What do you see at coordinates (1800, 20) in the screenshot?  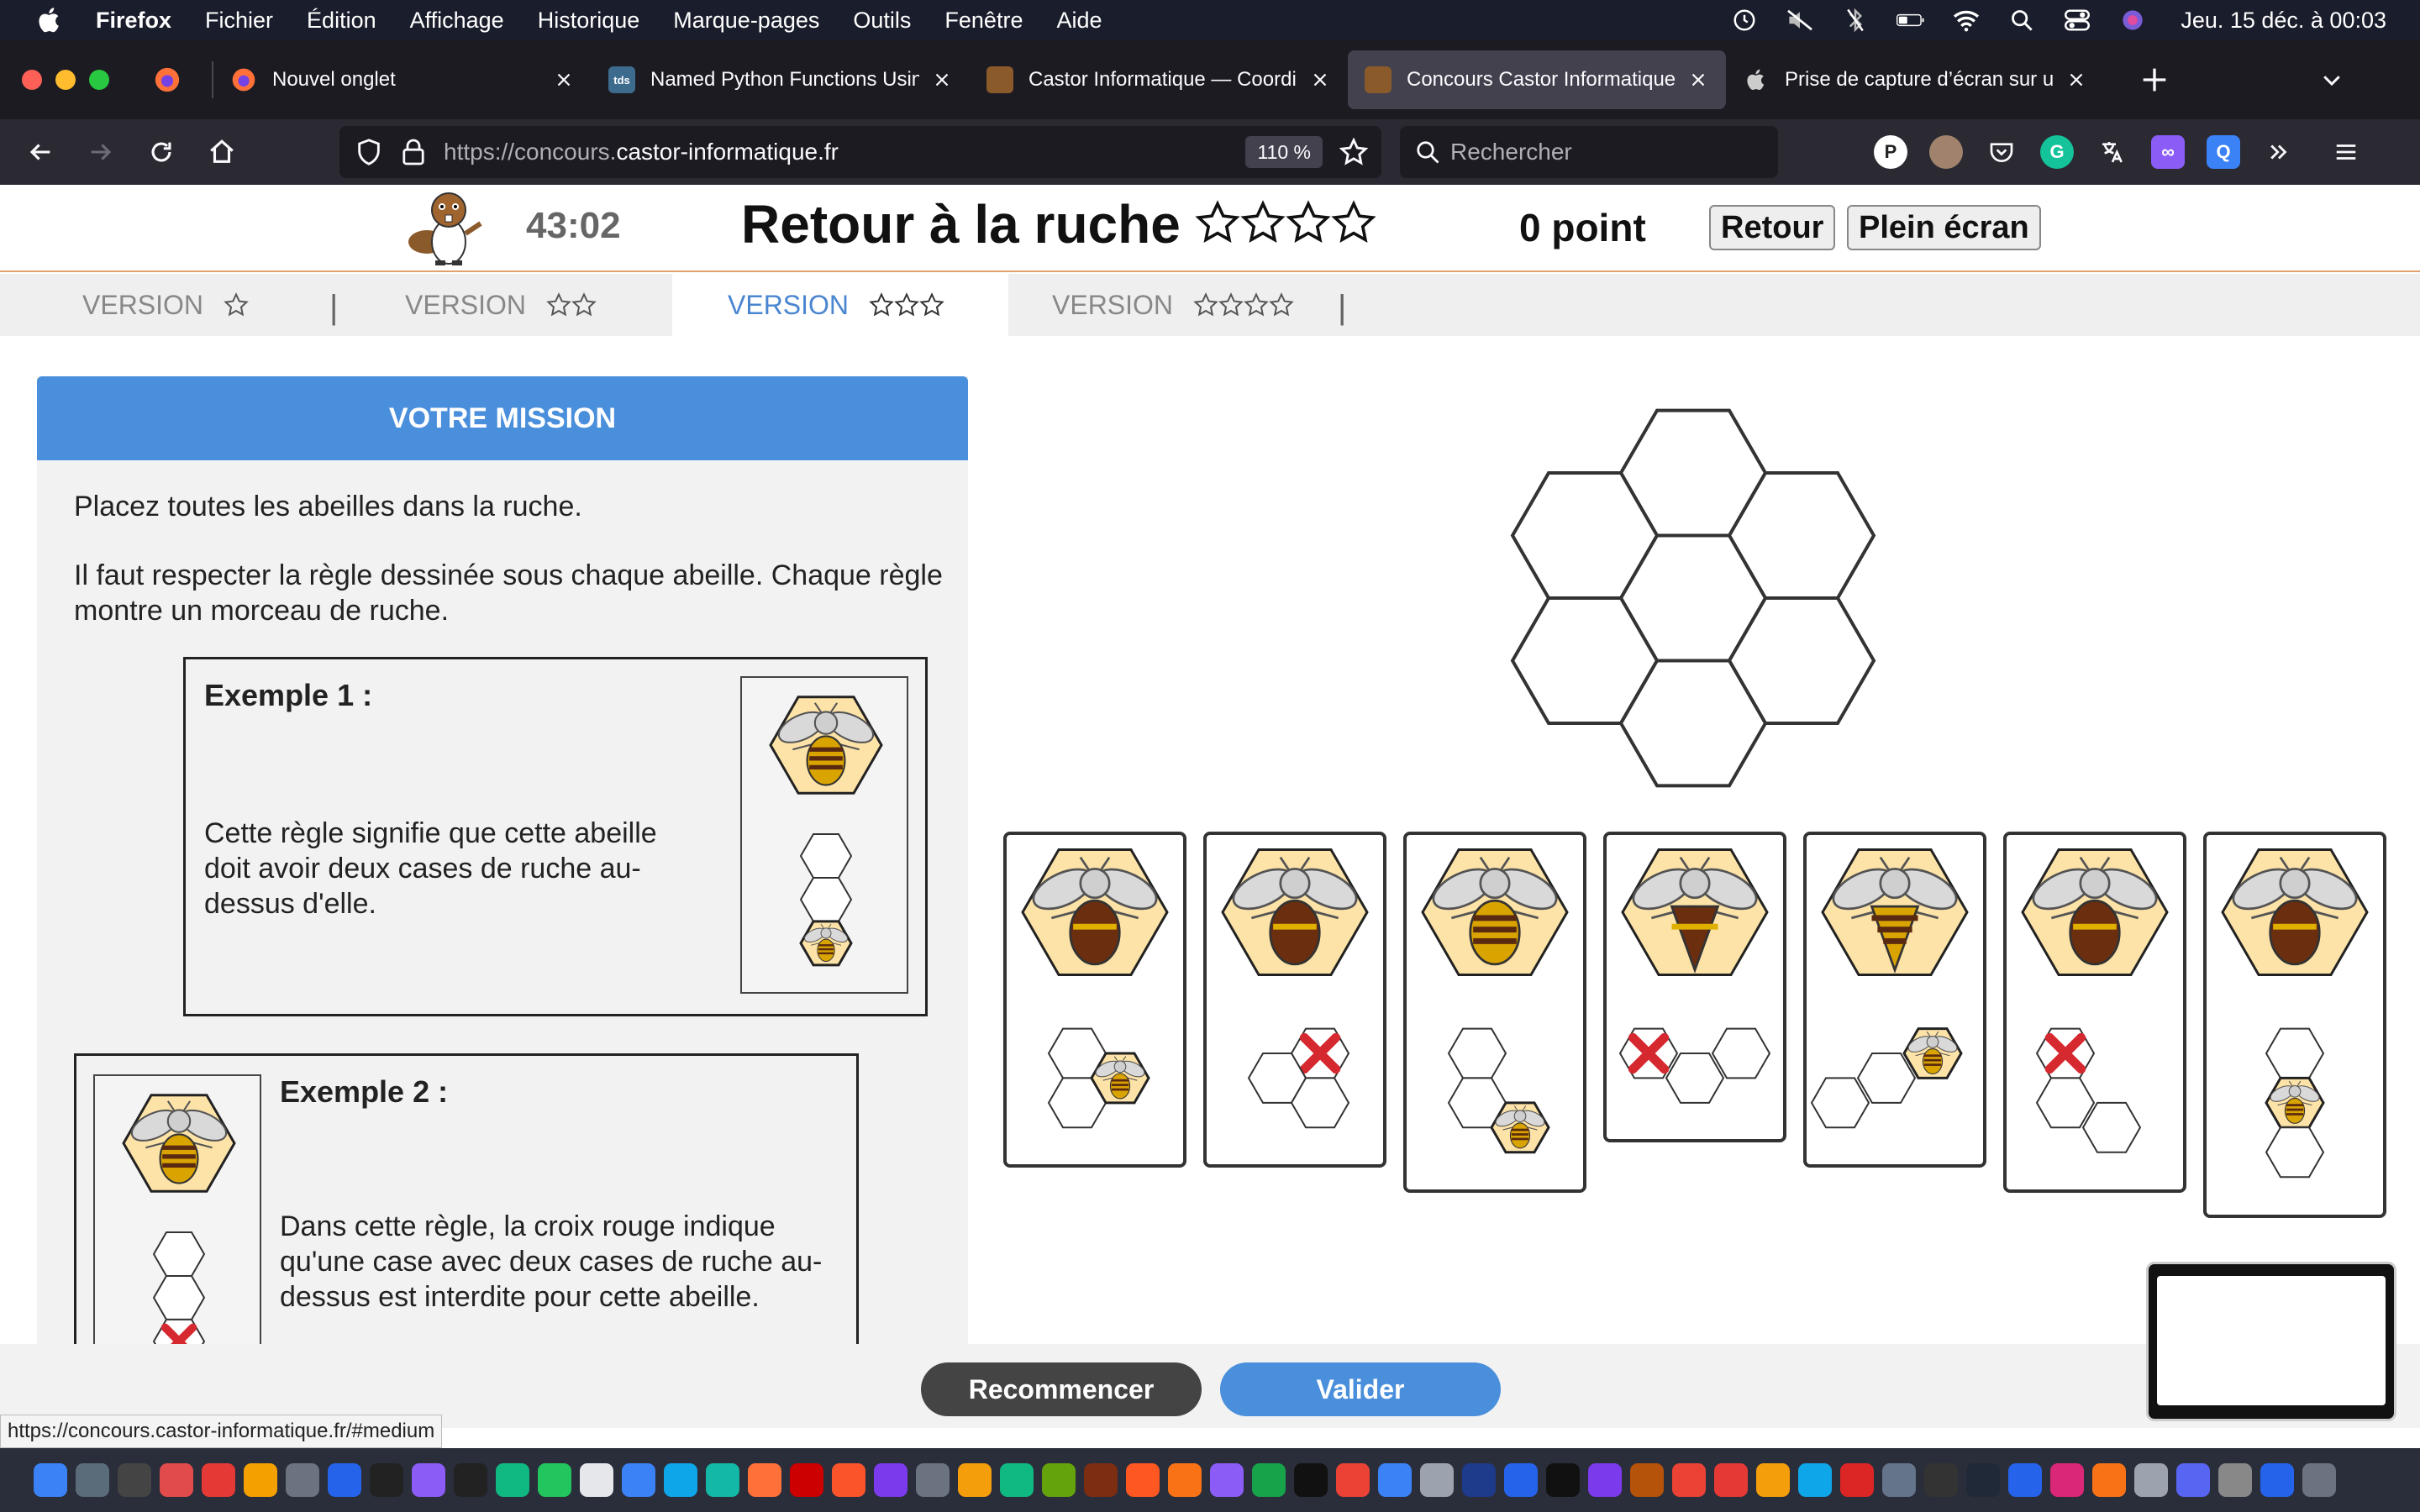 I see `mute-icon` at bounding box center [1800, 20].